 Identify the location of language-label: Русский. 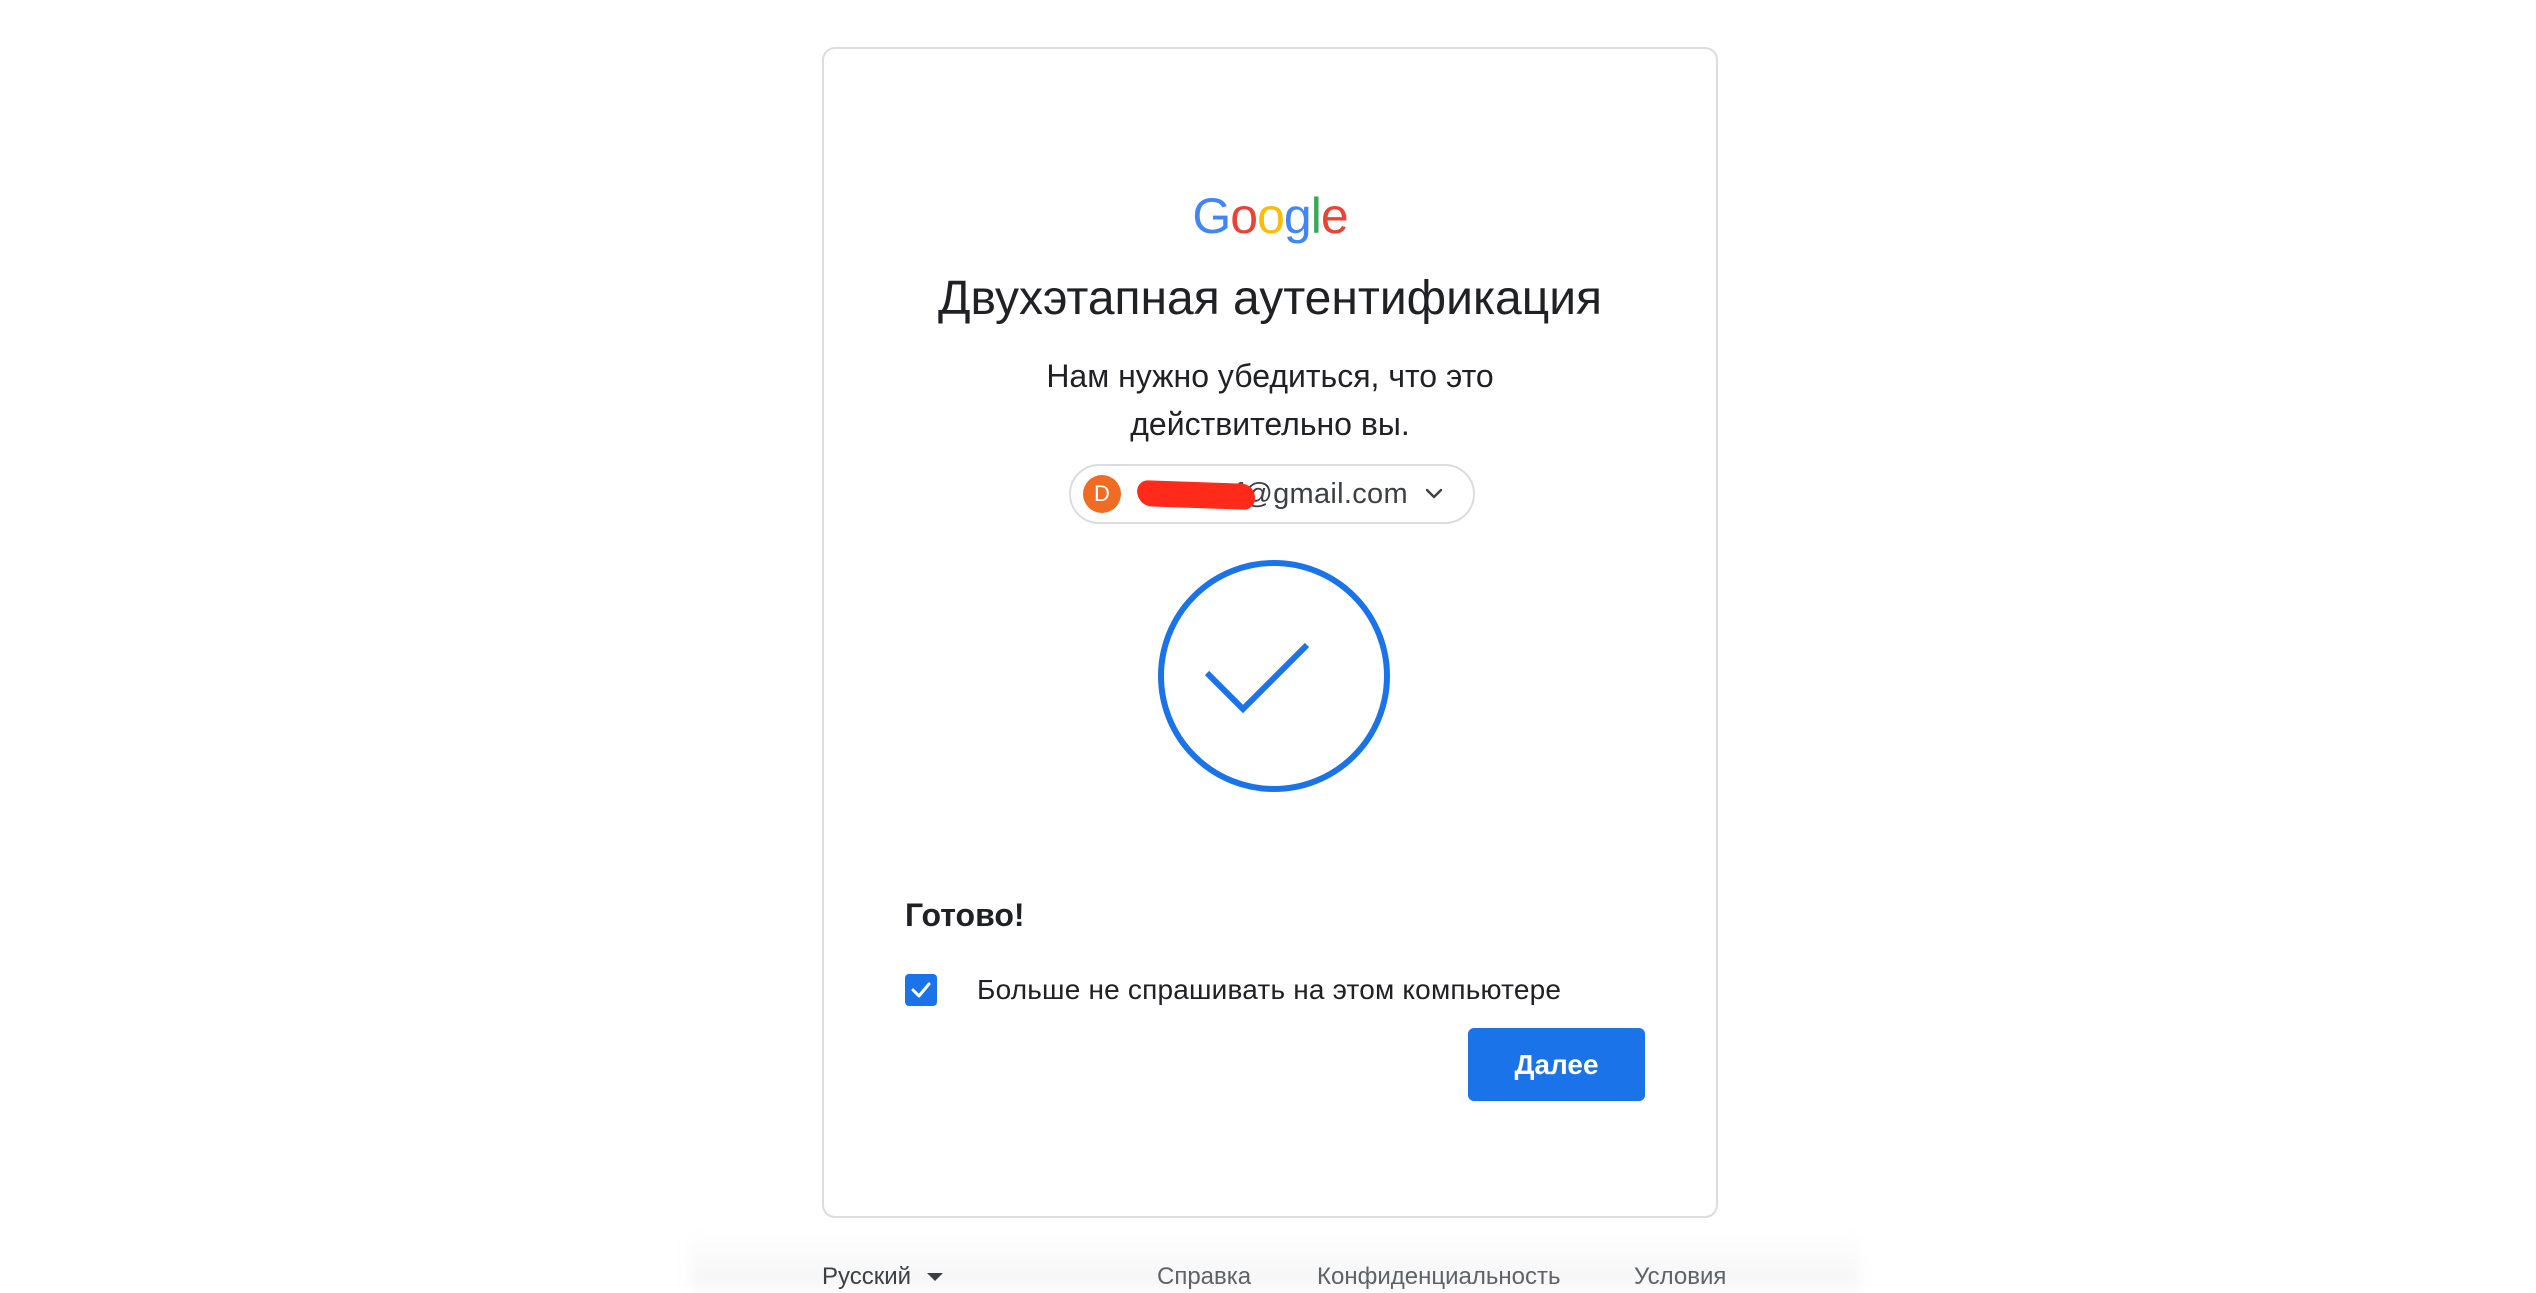
(867, 1276).